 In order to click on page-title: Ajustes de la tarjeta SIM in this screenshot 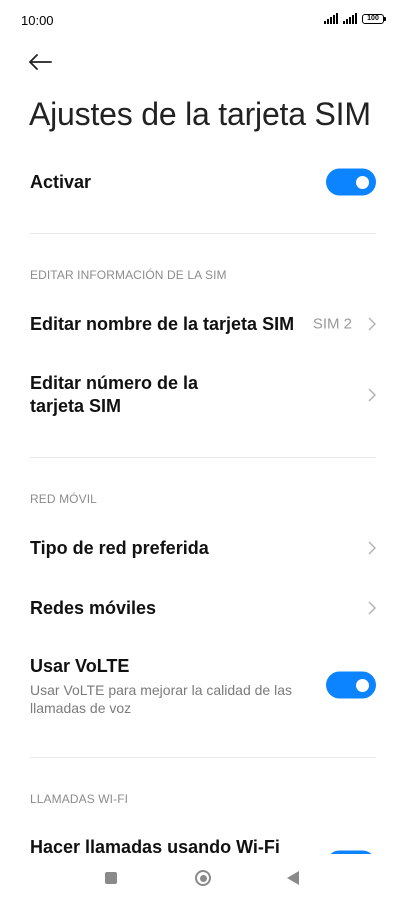, I will do `click(200, 114)`.